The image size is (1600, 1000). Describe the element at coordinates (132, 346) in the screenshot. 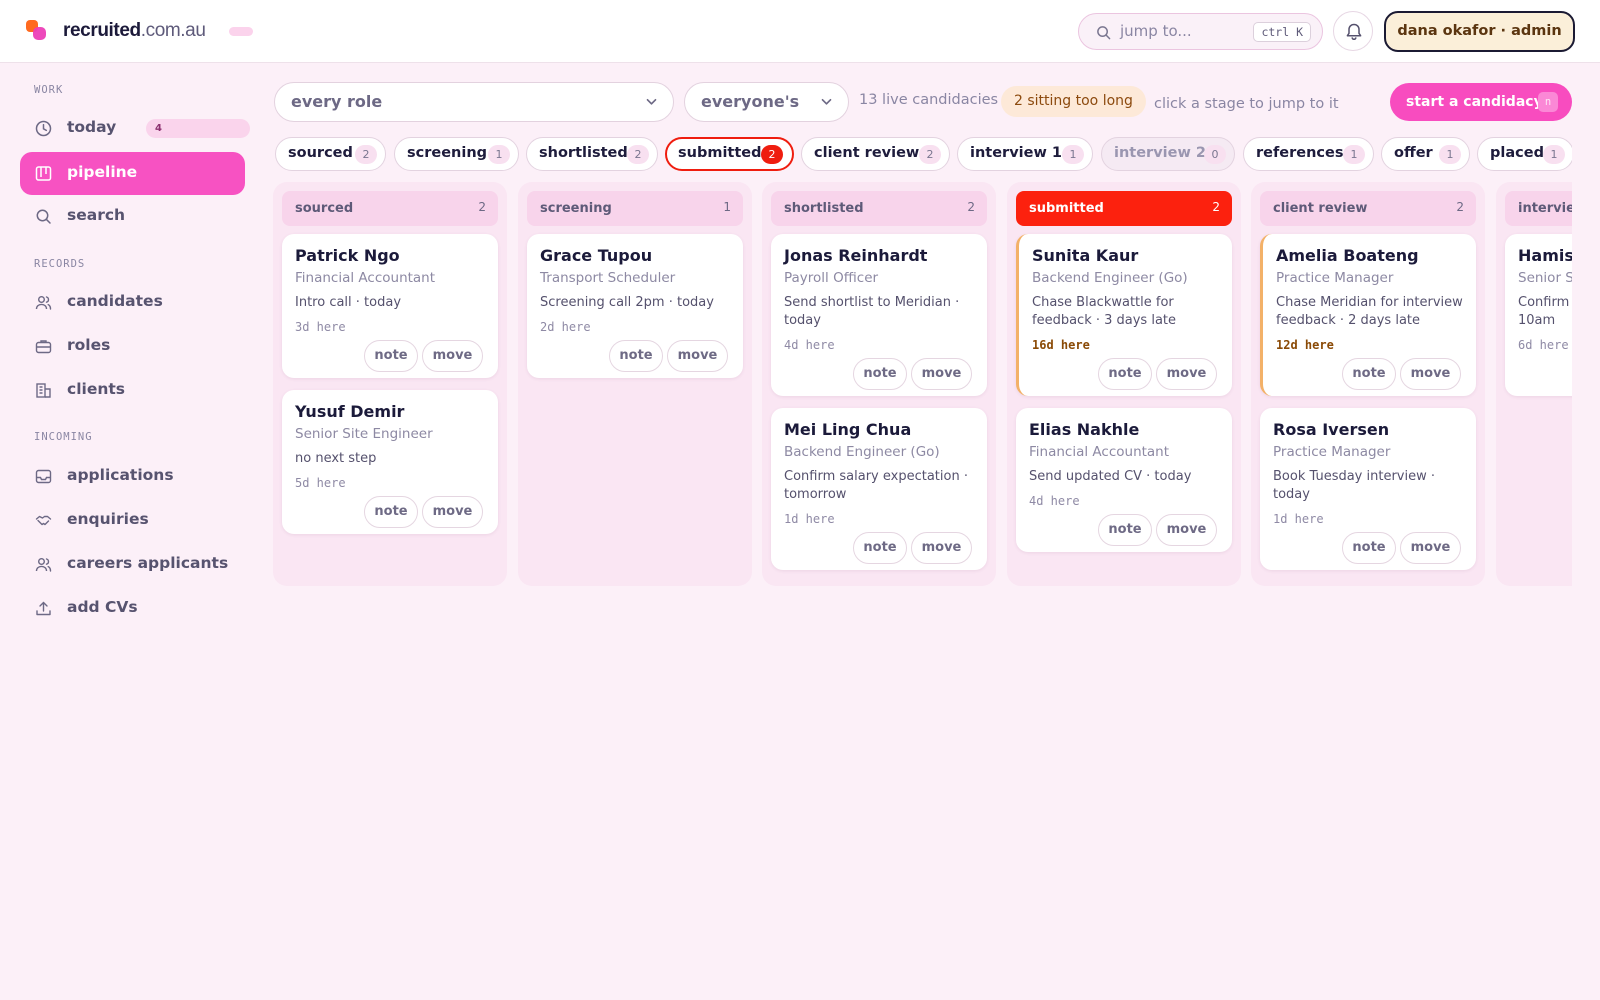

I see `nav-item-roles: roles` at that location.